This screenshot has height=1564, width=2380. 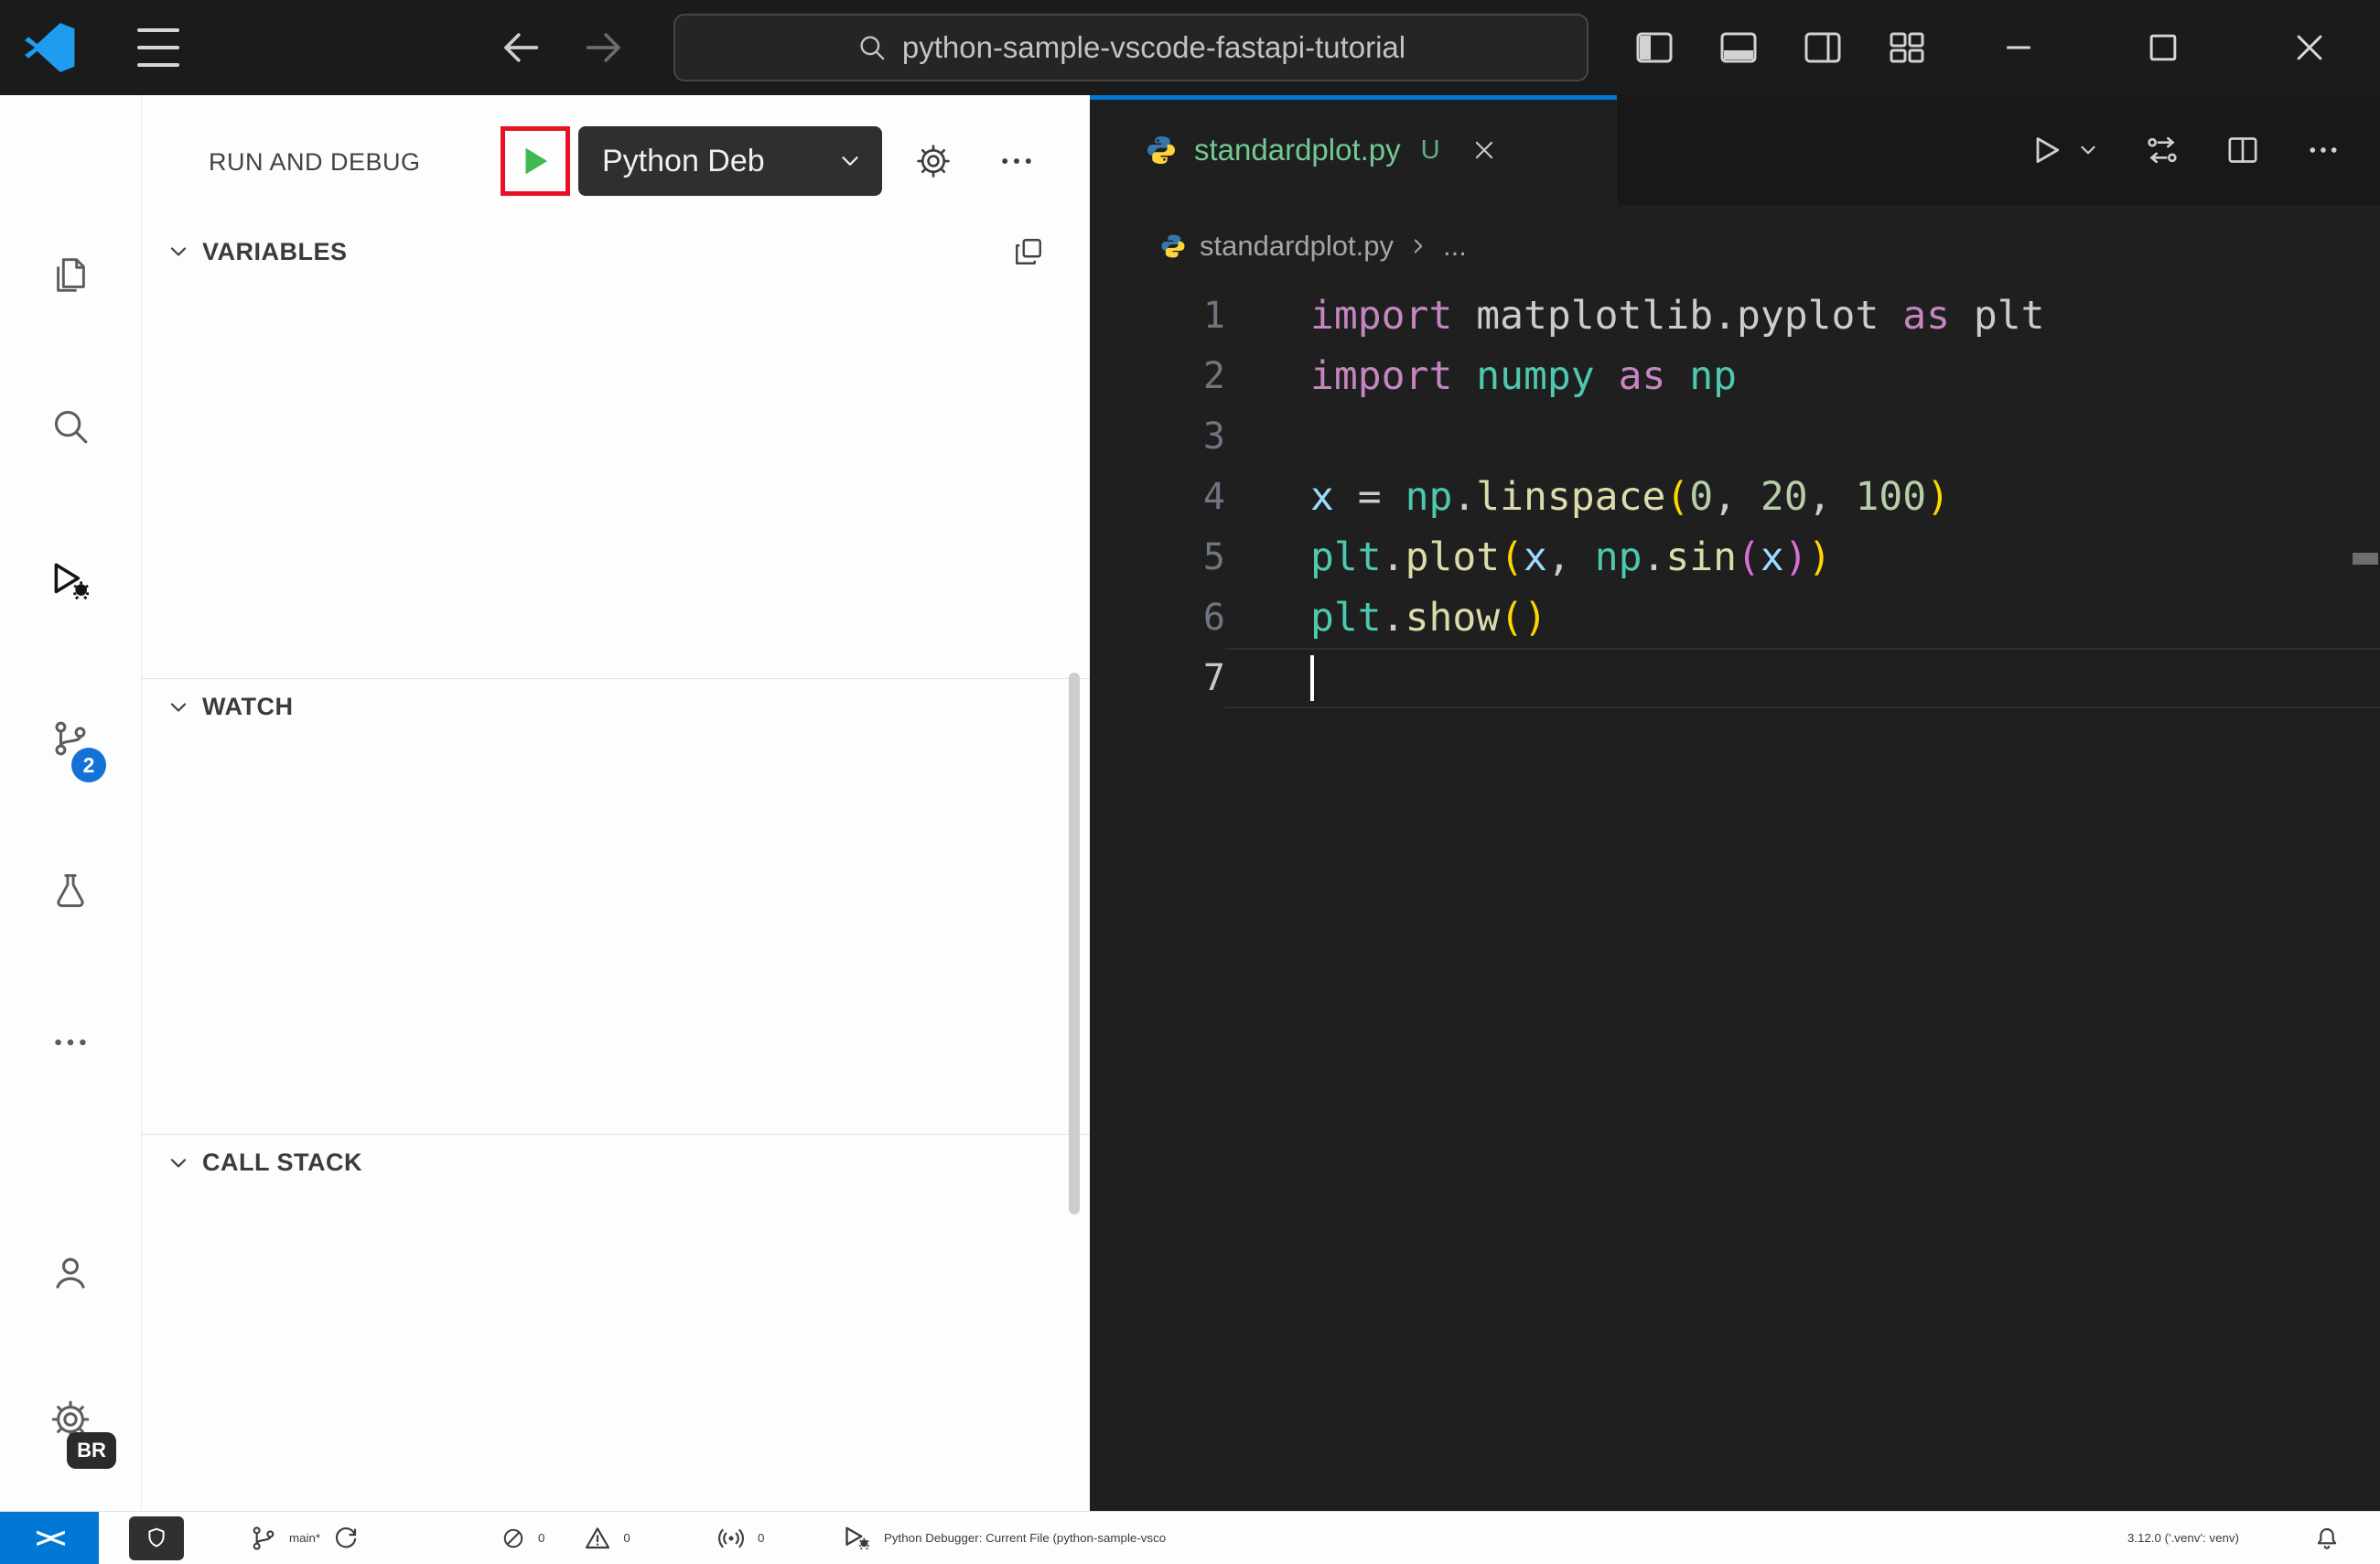 What do you see at coordinates (1157, 557) in the screenshot?
I see `line-number: 5` at bounding box center [1157, 557].